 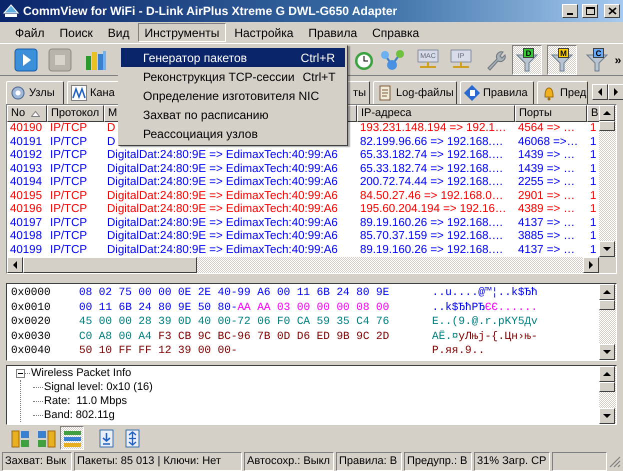 What do you see at coordinates (26, 155) in the screenshot?
I see `table-cell: 40192` at bounding box center [26, 155].